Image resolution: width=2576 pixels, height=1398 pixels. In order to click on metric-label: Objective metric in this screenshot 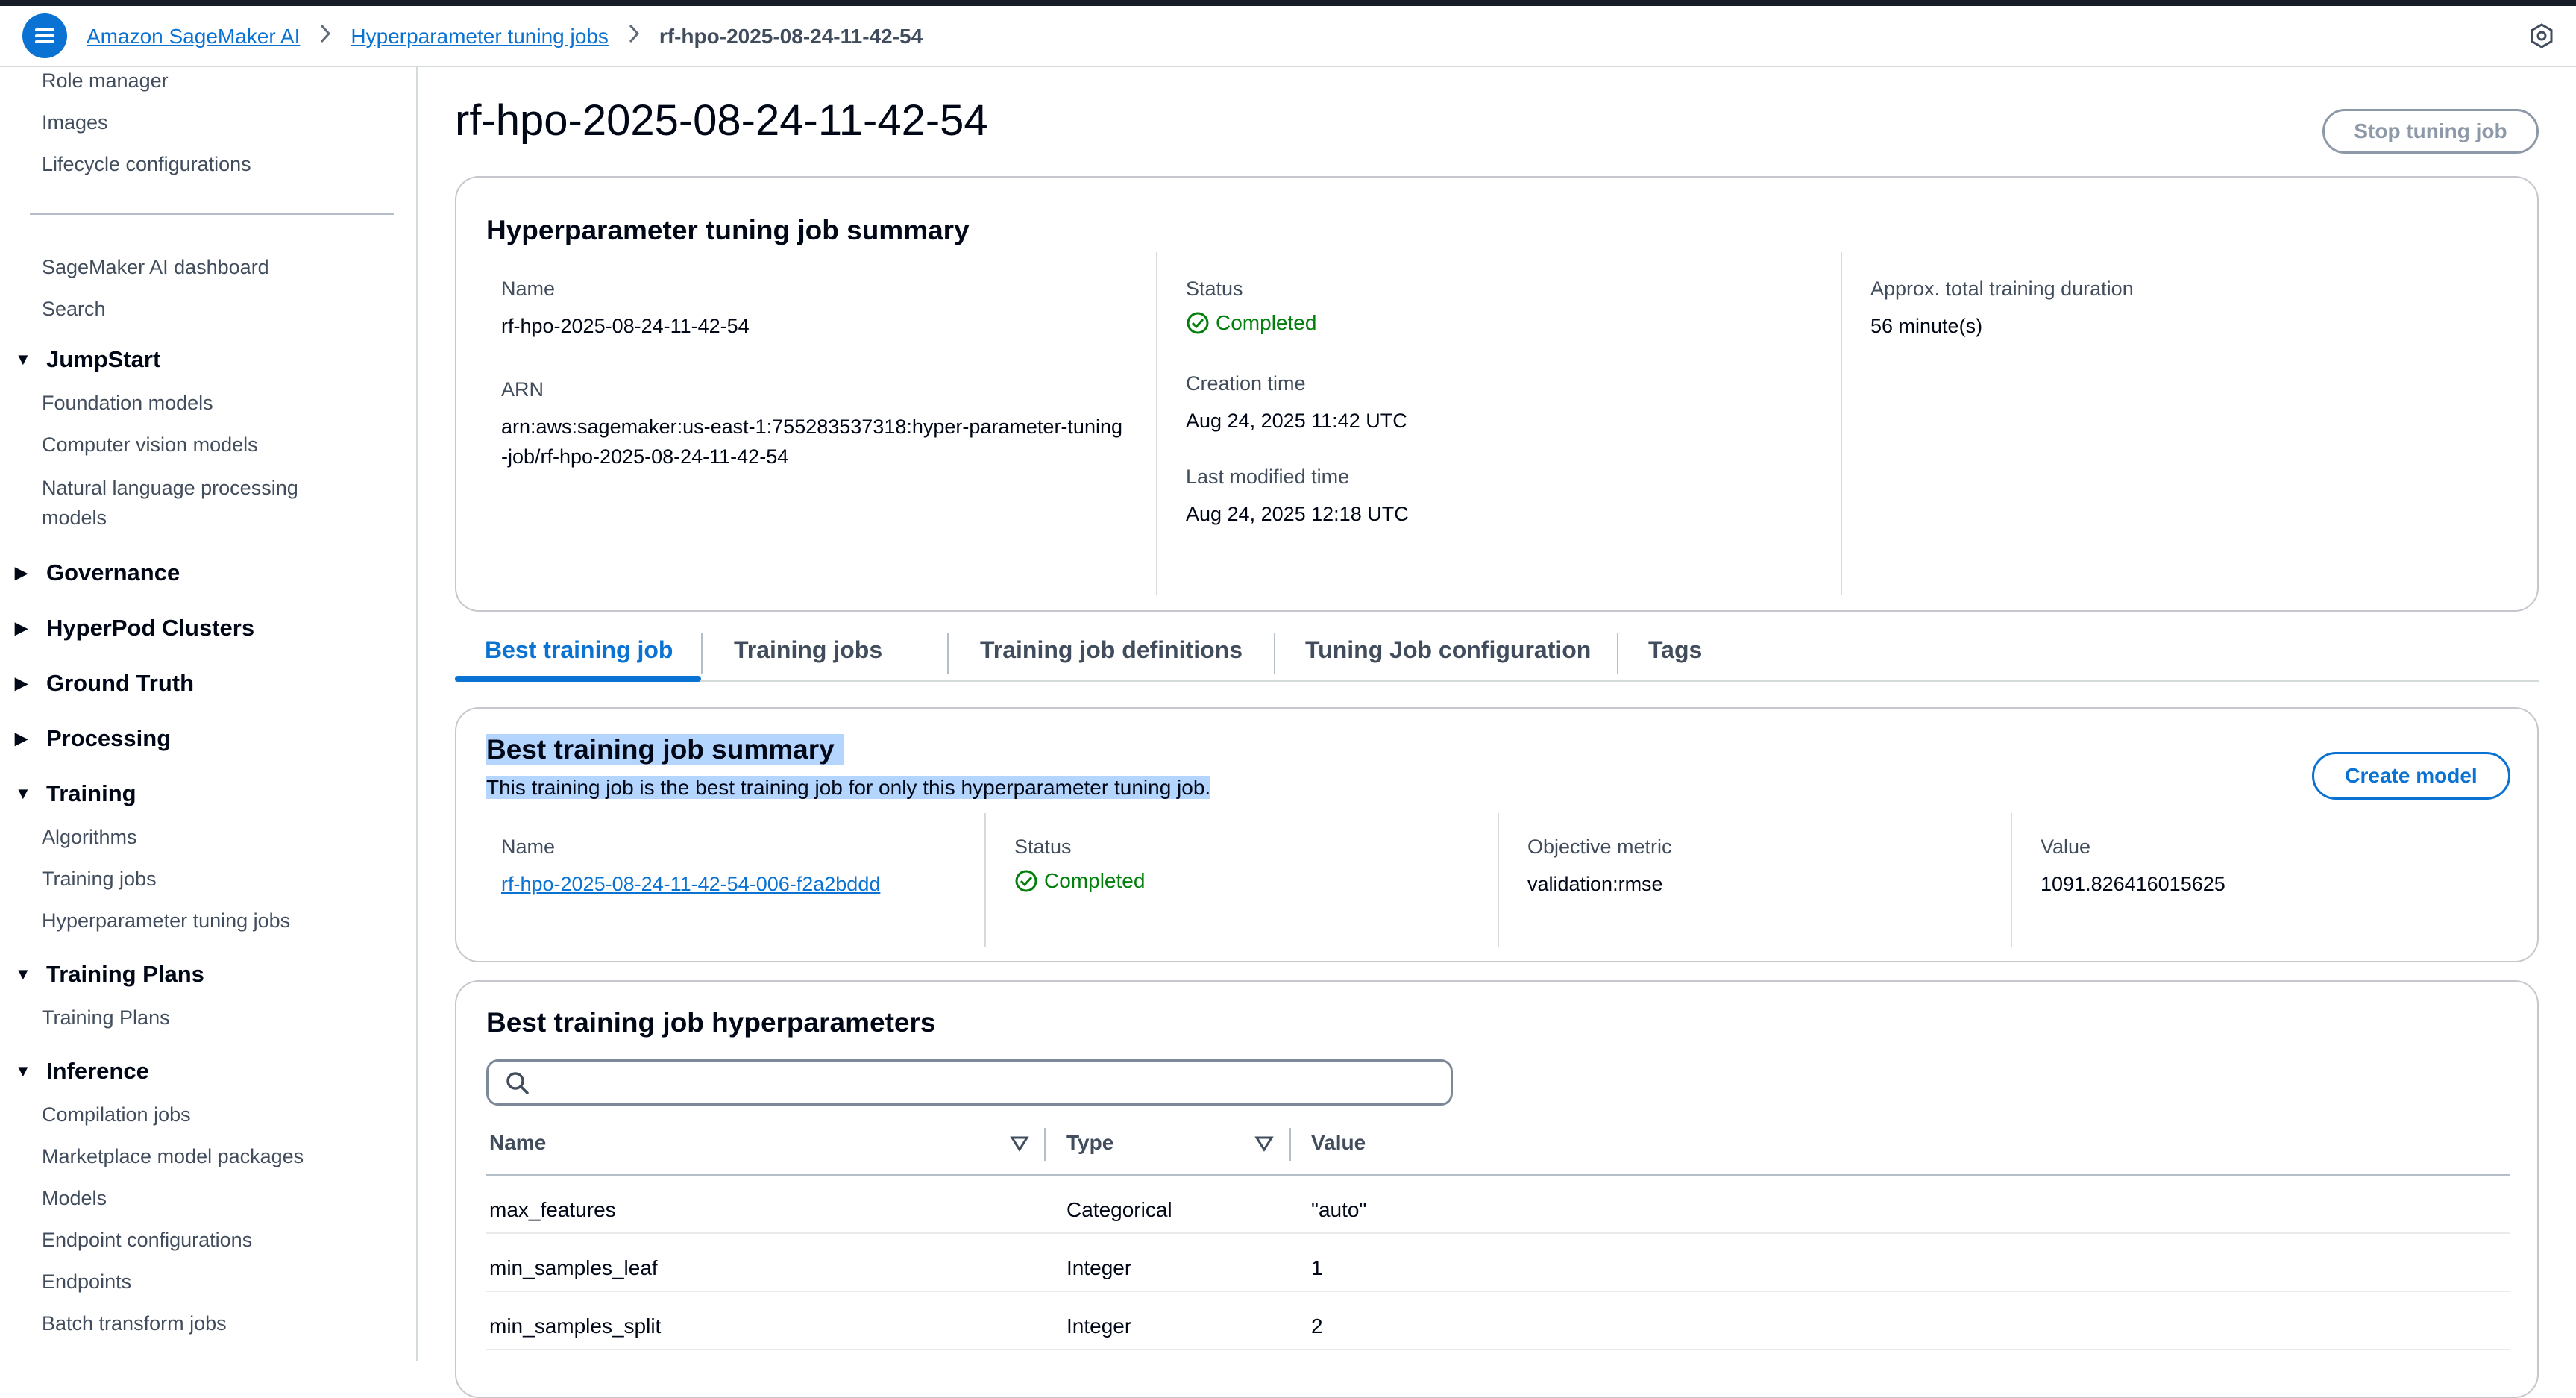, I will do `click(1600, 847)`.